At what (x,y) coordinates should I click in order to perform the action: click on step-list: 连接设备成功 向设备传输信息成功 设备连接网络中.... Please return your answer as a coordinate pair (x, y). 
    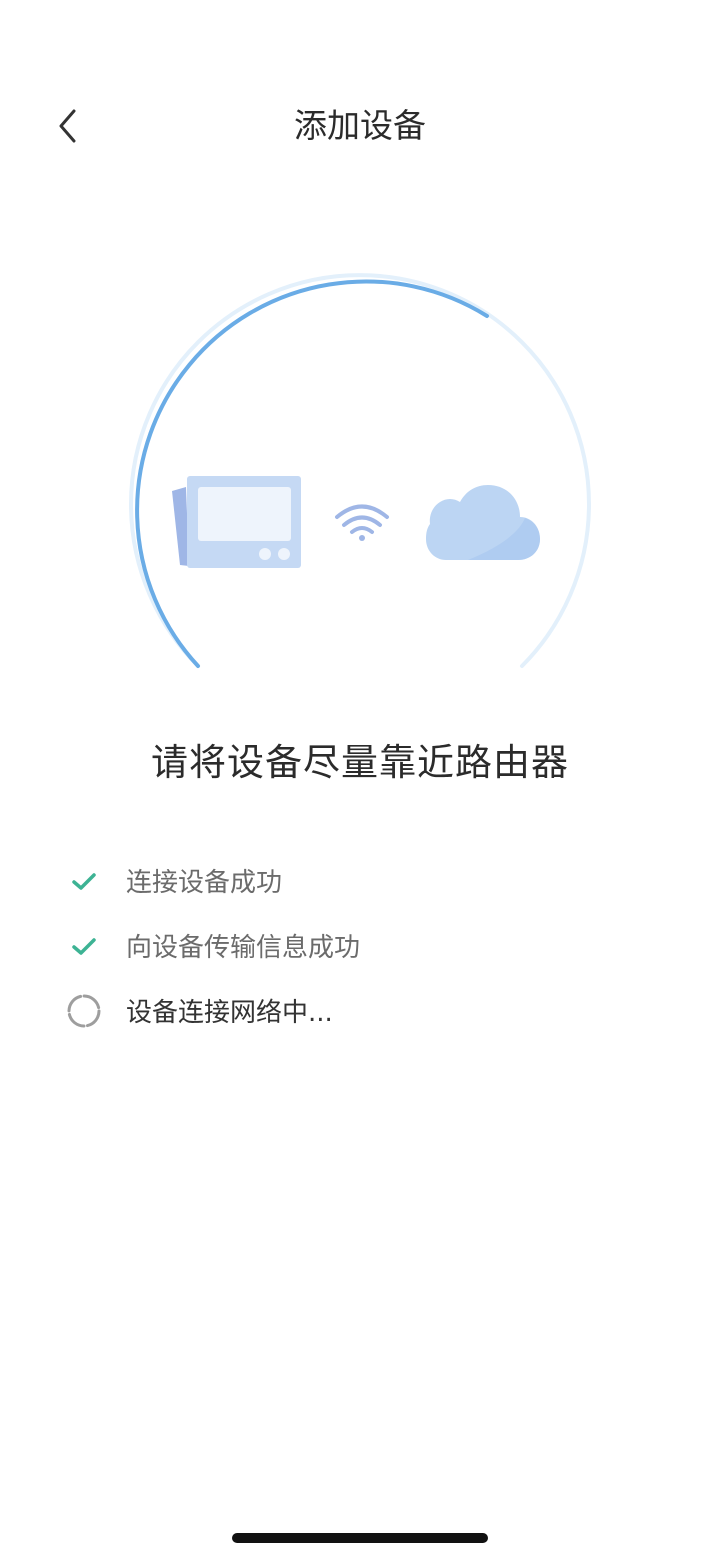
    Looking at the image, I should click on (362, 945).